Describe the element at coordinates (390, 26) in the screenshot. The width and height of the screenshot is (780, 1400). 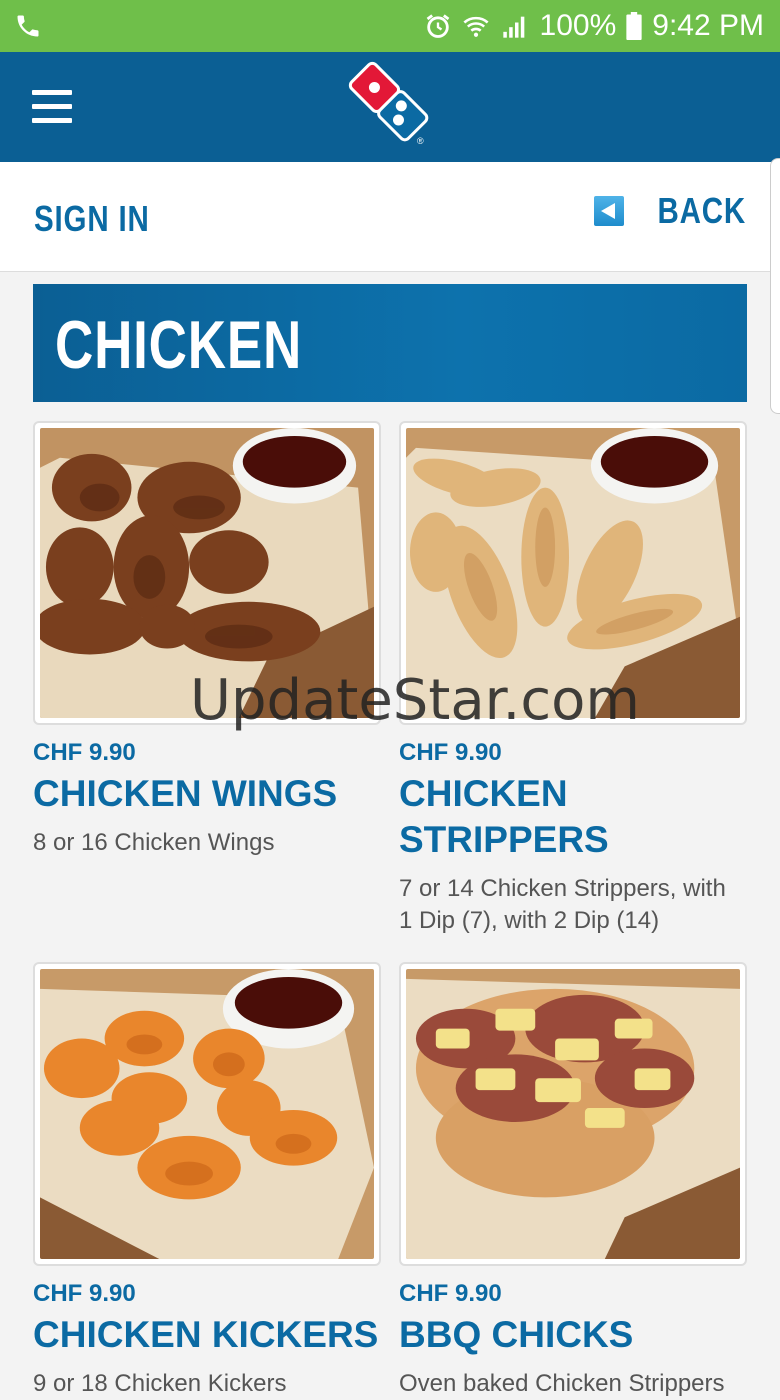
I see `status-bar: 100% 9:42 PM` at that location.